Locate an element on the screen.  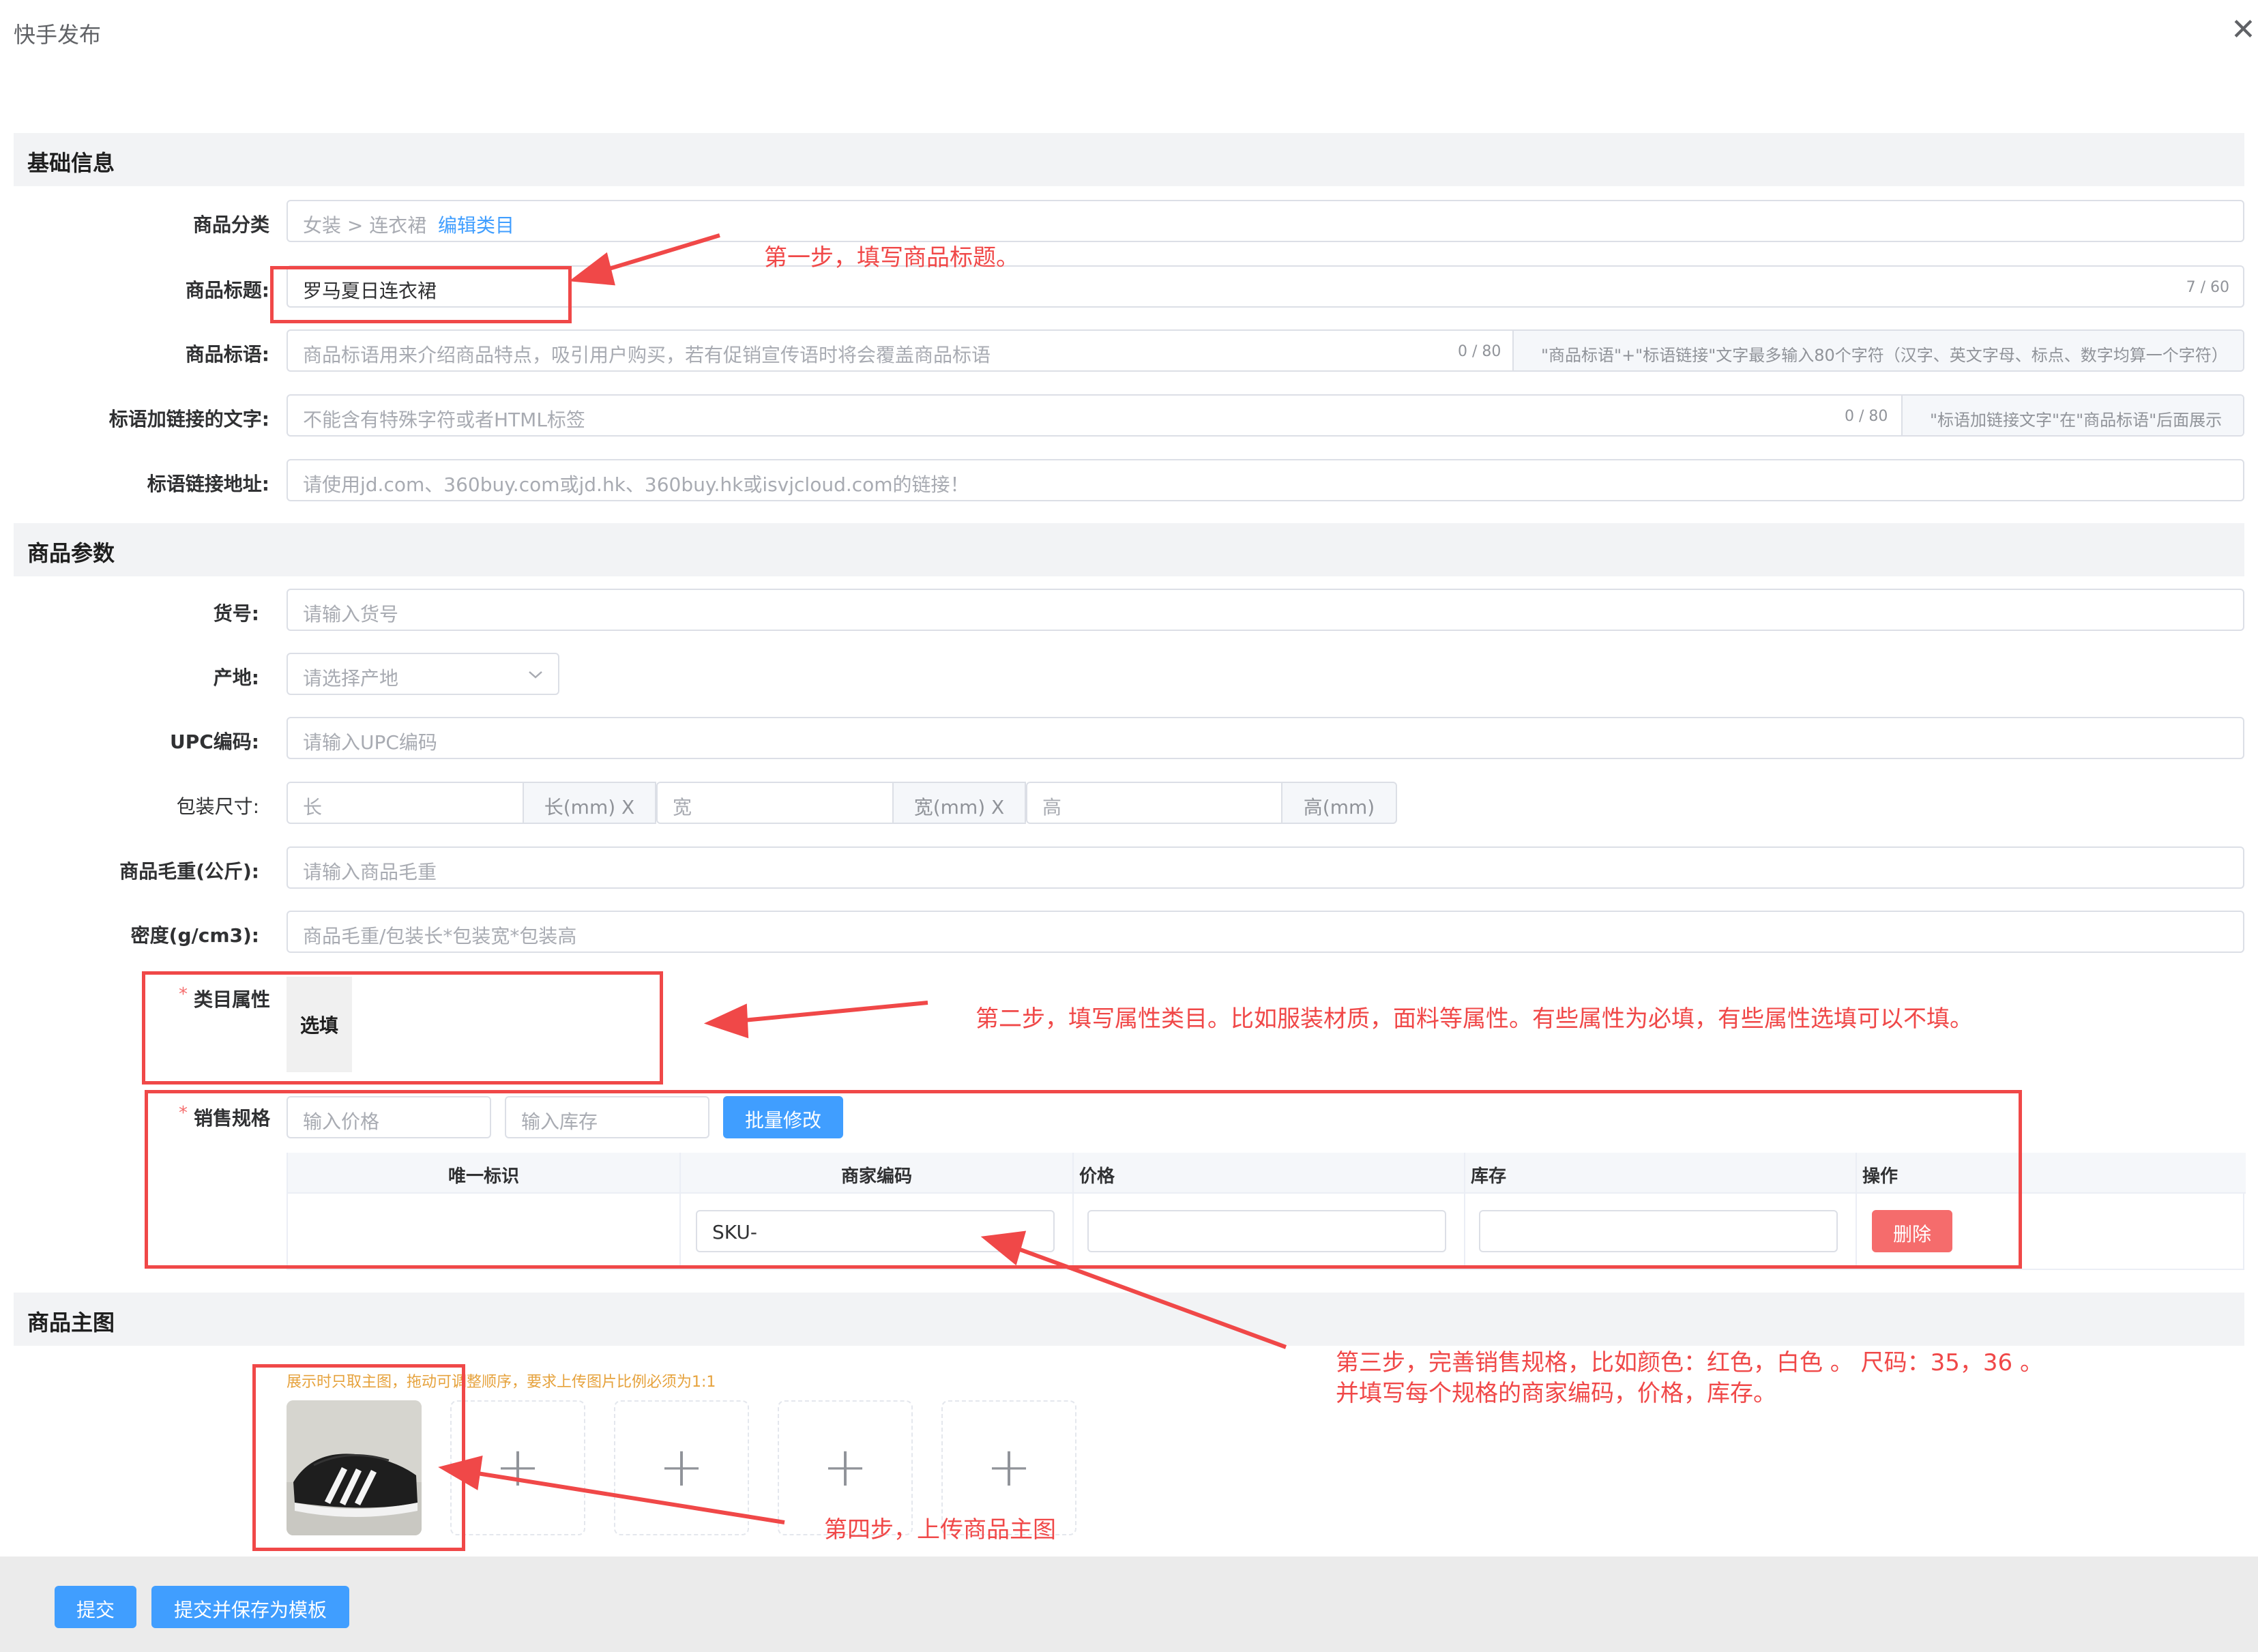
annotation-step3-line2: 并填写每个规格的商家编码，价格，库存。 is located at coordinates (1556, 1393).